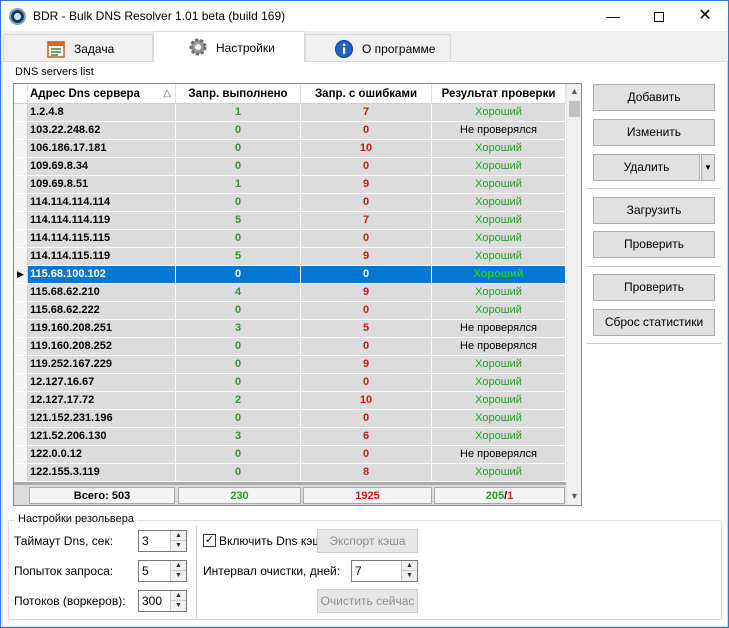 The height and width of the screenshot is (628, 729). Describe the element at coordinates (64, 541) in the screenshot. I see `timeout-label: Таймаут Dns, сек:` at that location.